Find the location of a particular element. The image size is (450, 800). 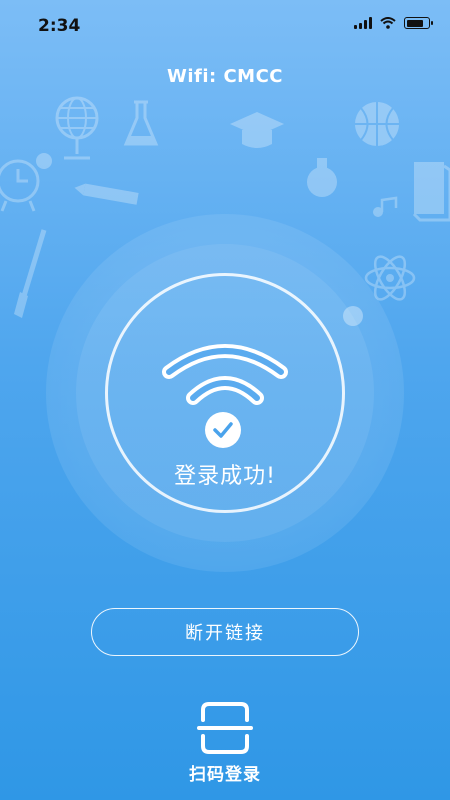

alarm-clock-icon is located at coordinates (26, 182).